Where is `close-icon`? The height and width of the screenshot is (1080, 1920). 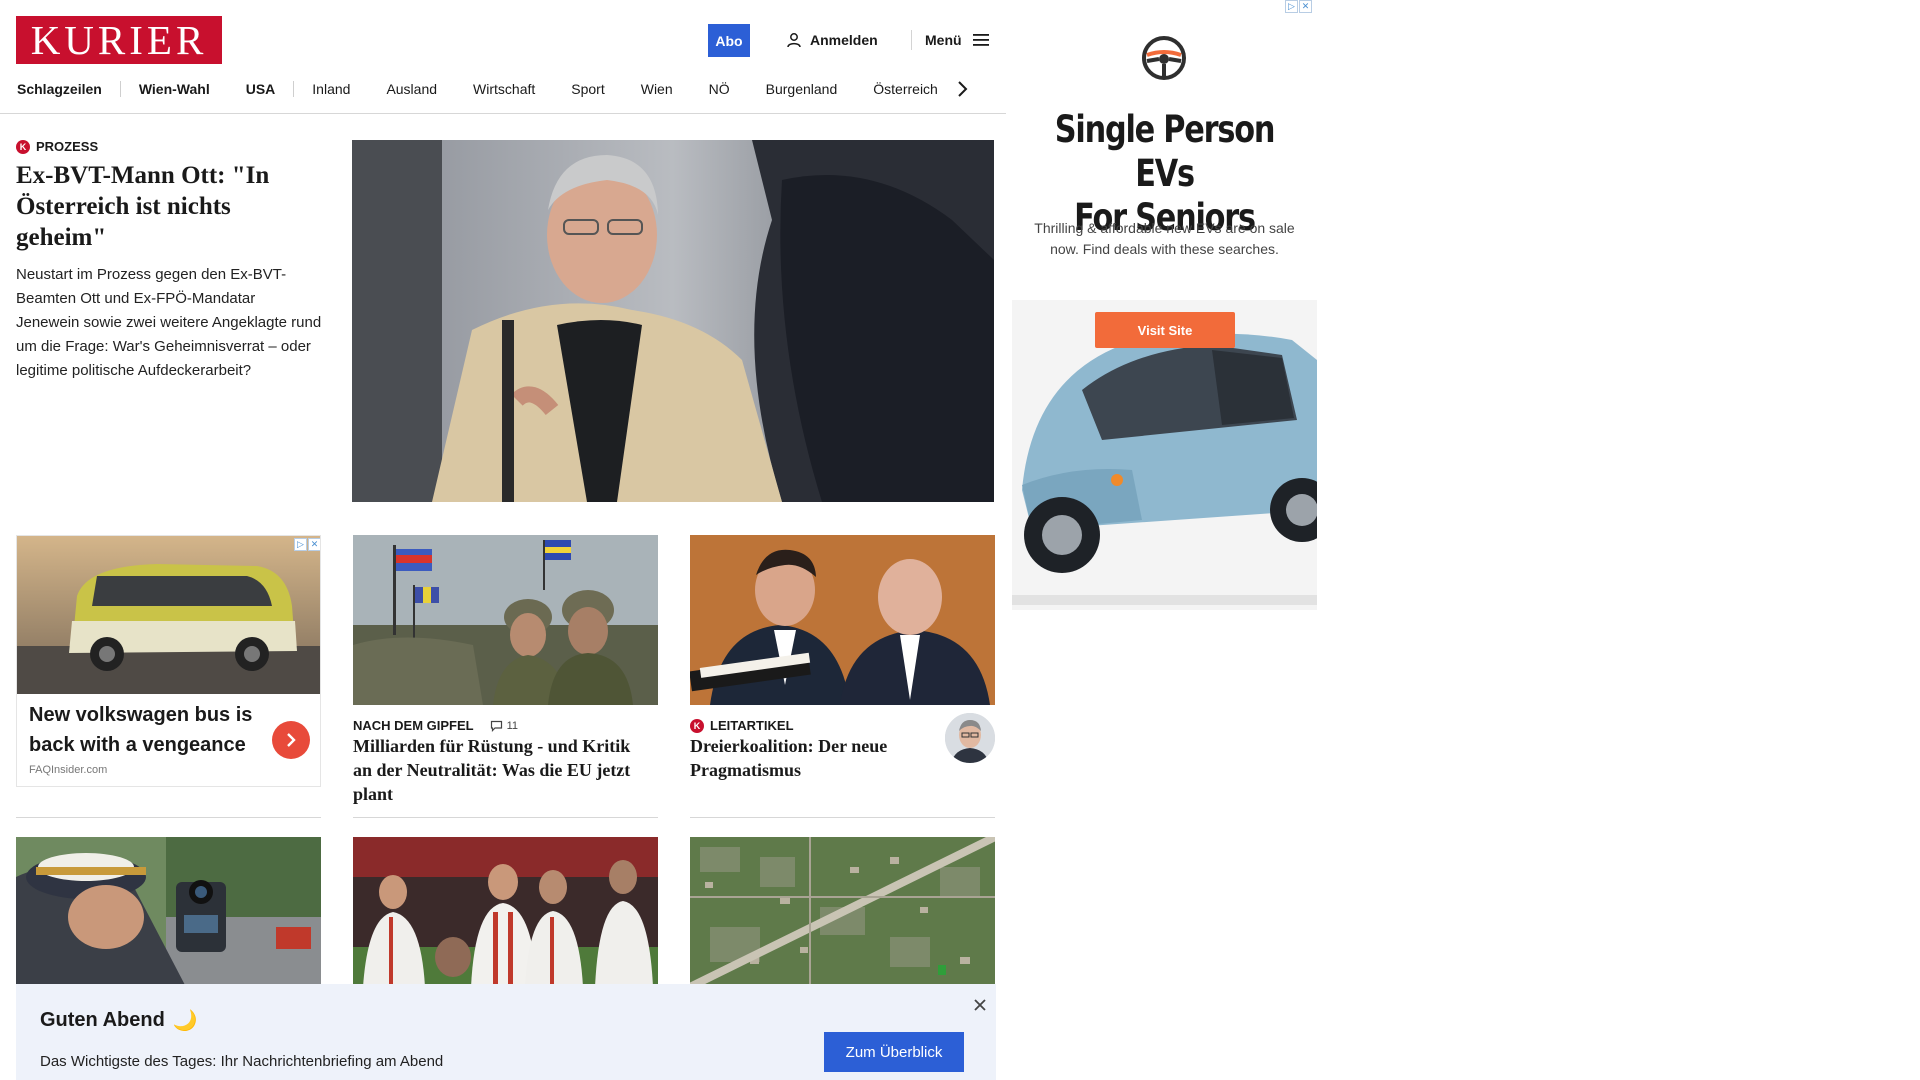 close-icon is located at coordinates (980, 1005).